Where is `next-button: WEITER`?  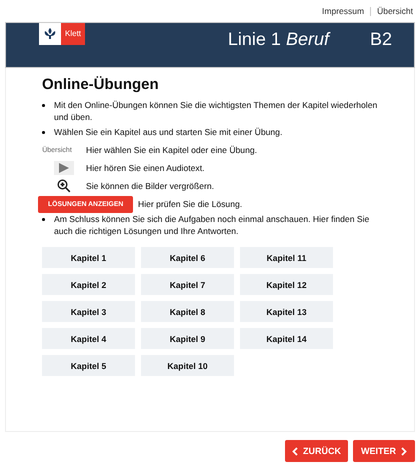 next-button: WEITER is located at coordinates (384, 451).